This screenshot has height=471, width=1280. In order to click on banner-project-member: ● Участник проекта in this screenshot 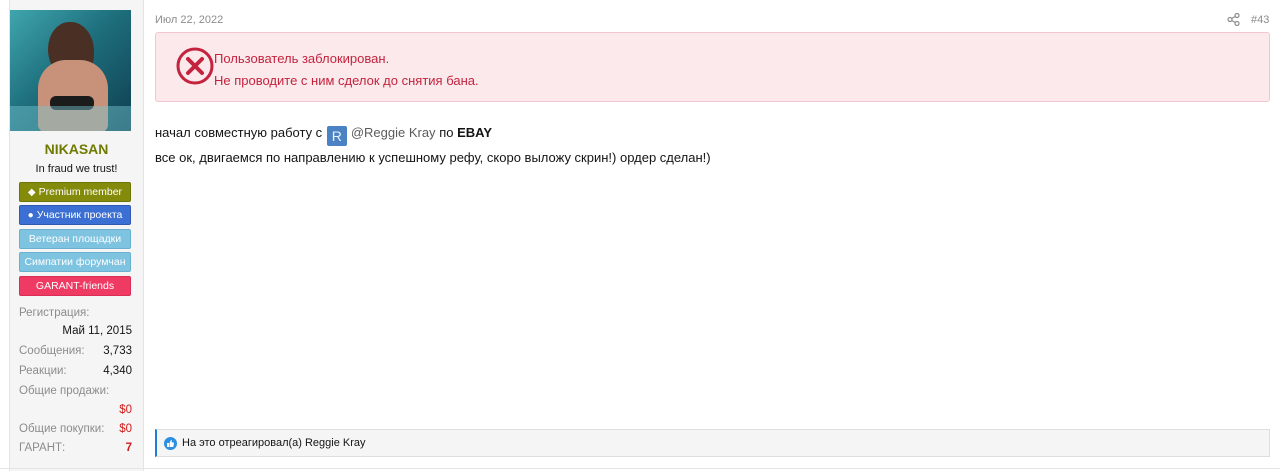, I will do `click(75, 215)`.